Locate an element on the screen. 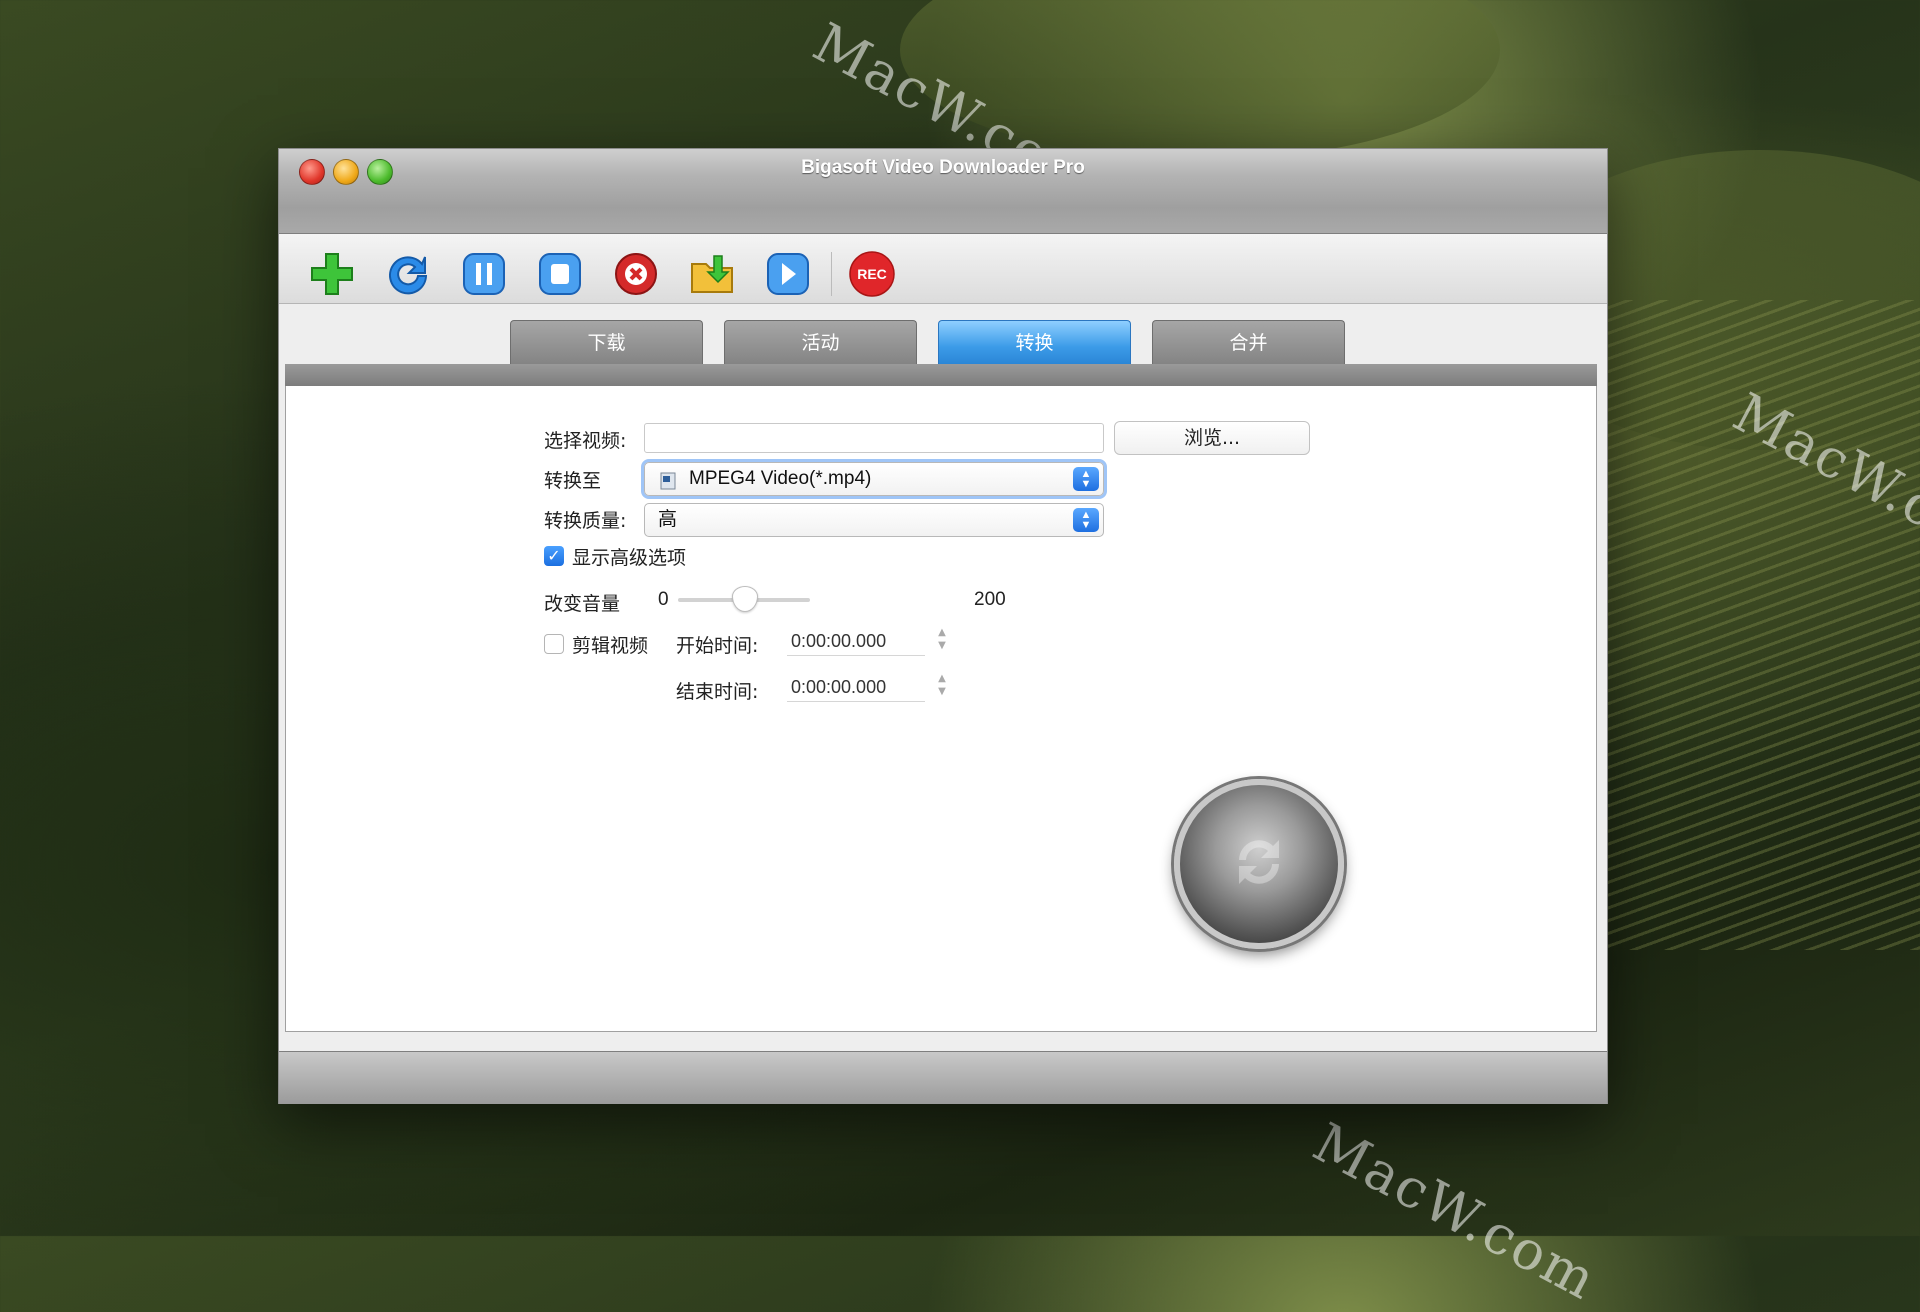 This screenshot has width=1920, height=1312. open-folder-button is located at coordinates (712, 276).